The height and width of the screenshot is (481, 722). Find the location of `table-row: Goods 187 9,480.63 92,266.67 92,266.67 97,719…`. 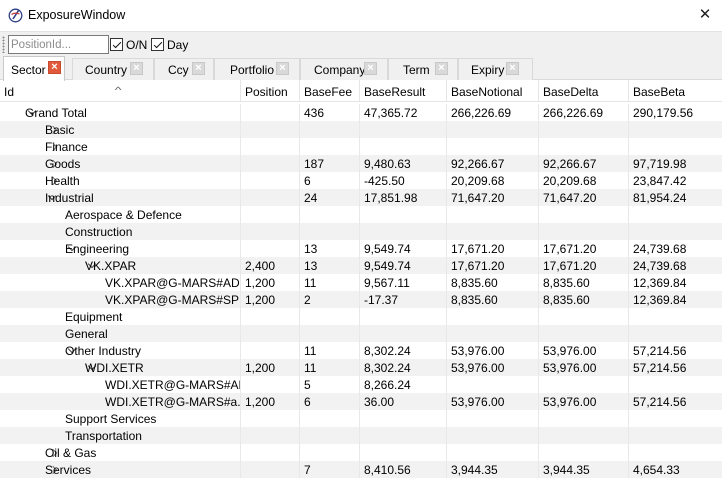

table-row: Goods 187 9,480.63 92,266.67 92,266.67 97,719… is located at coordinates (361, 163).